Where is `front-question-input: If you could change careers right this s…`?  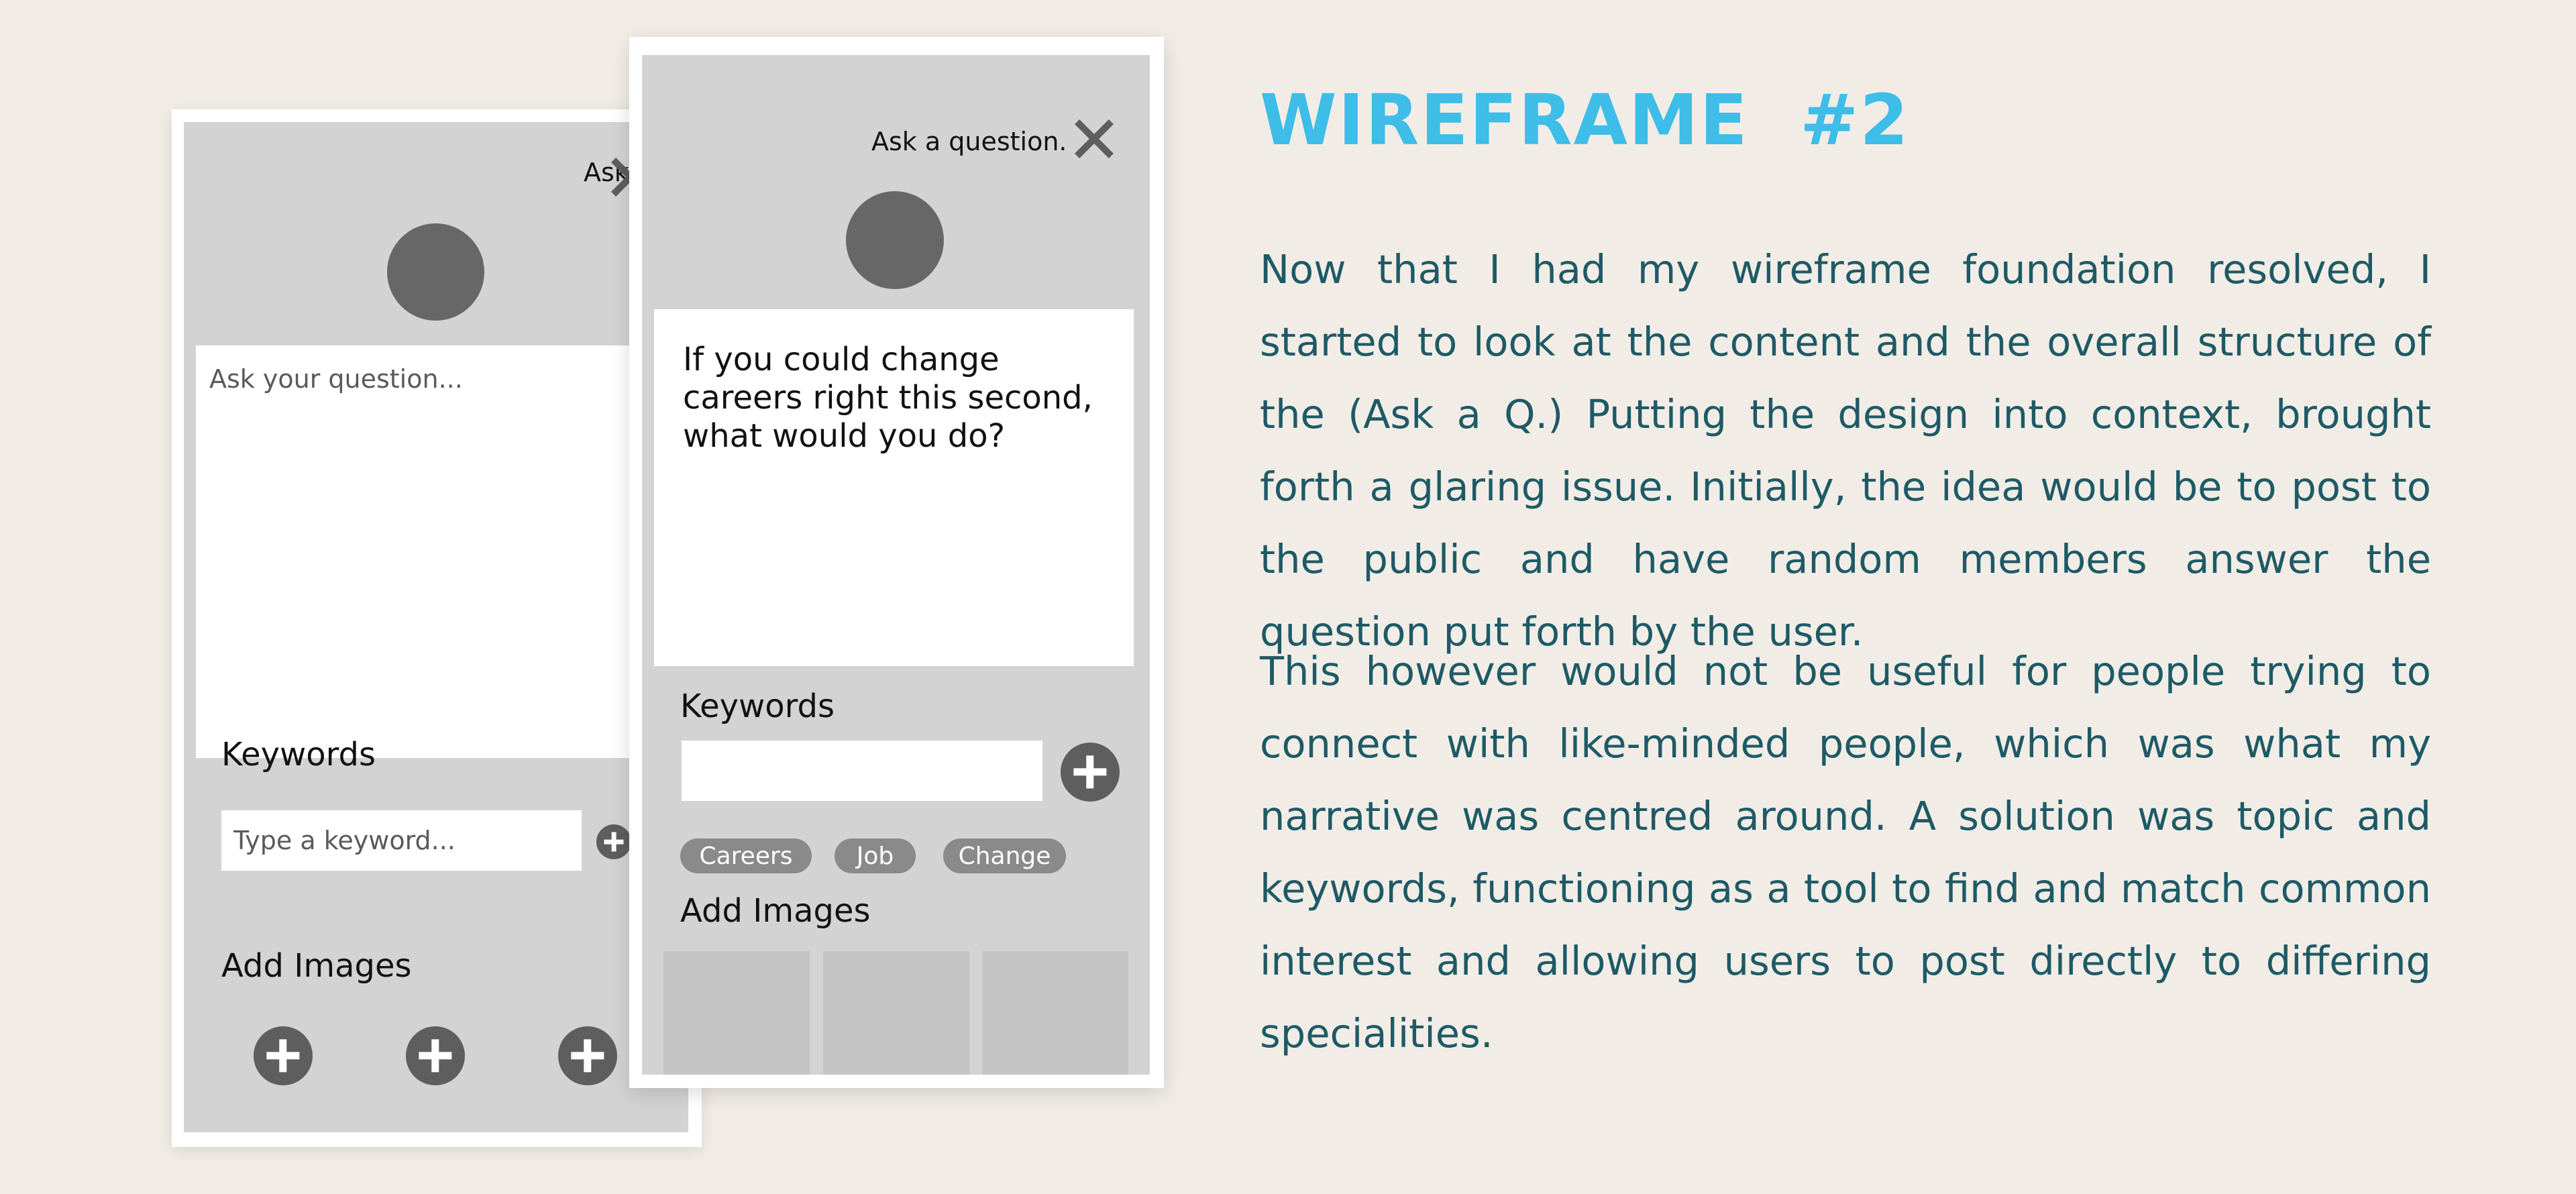
front-question-input: If you could change careers right this s… is located at coordinates (894, 487).